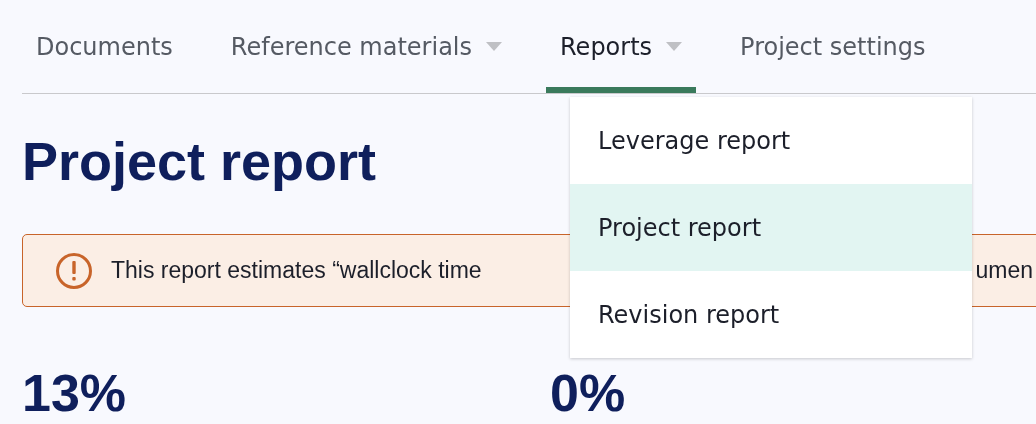 Image resolution: width=1036 pixels, height=424 pixels. I want to click on warning-text: umen, so click(1004, 270).